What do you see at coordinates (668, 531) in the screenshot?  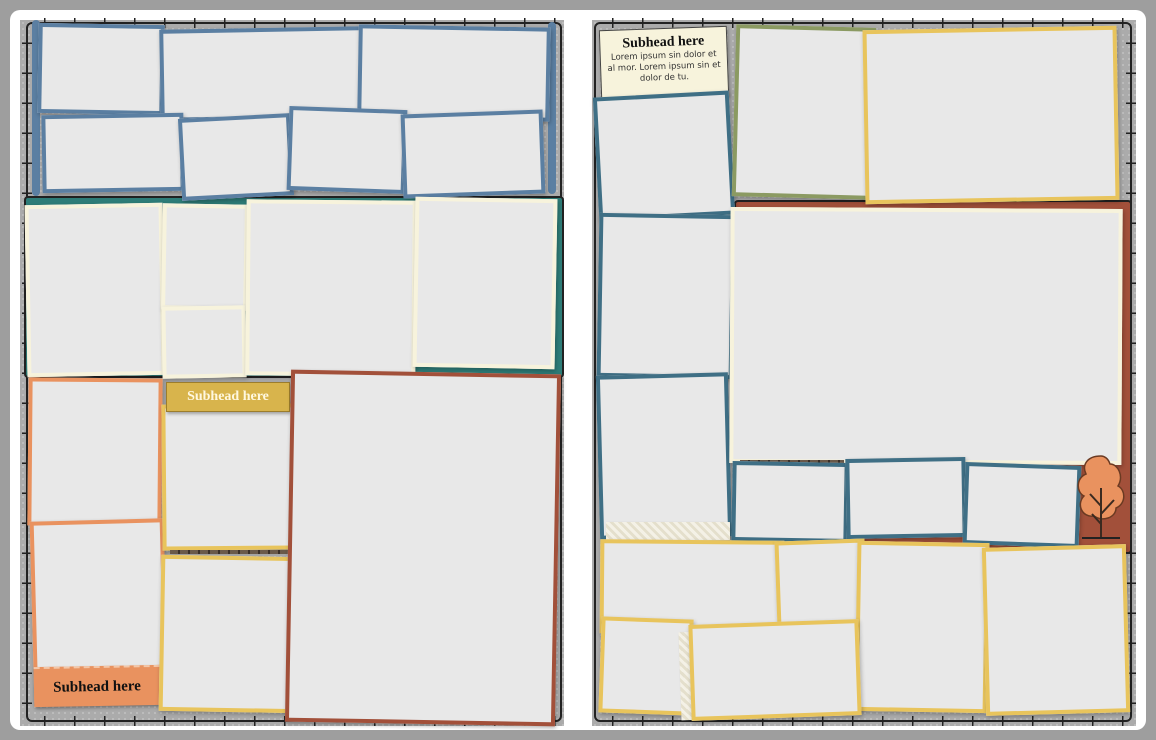 I see `stitched-paper-strip` at bounding box center [668, 531].